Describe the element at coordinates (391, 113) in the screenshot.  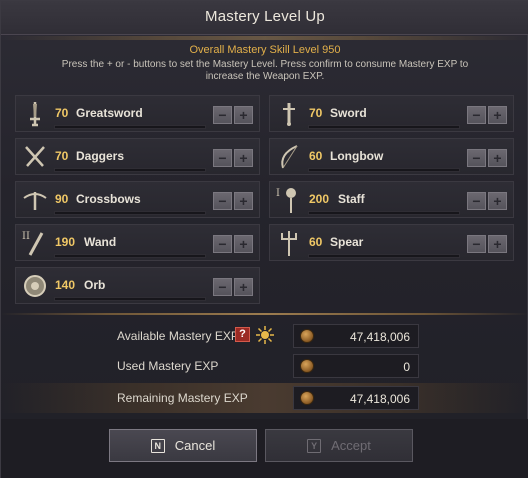
I see `skill-card-sword: 70 Sword − +` at that location.